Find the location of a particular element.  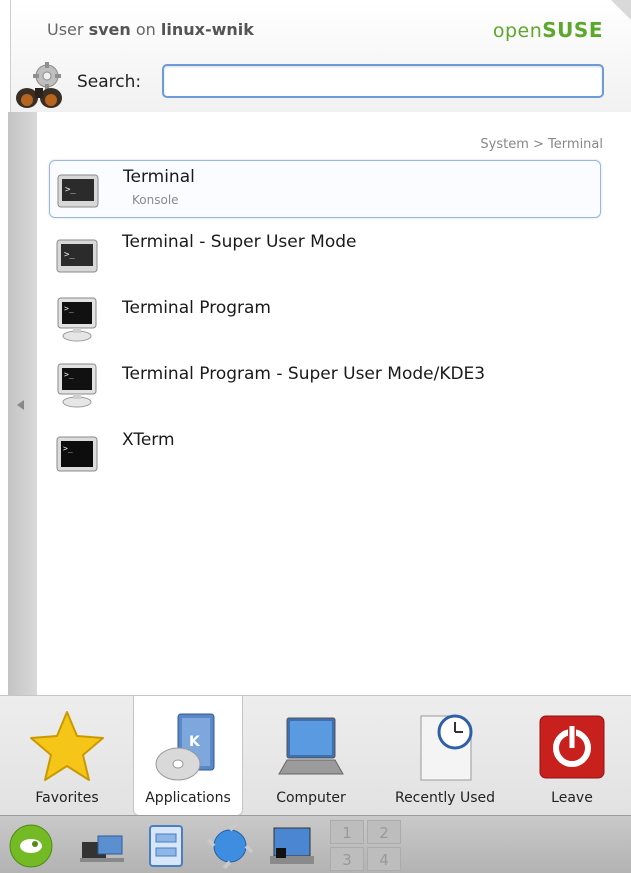

user-info: User sven on linux-wnik is located at coordinates (150, 29).